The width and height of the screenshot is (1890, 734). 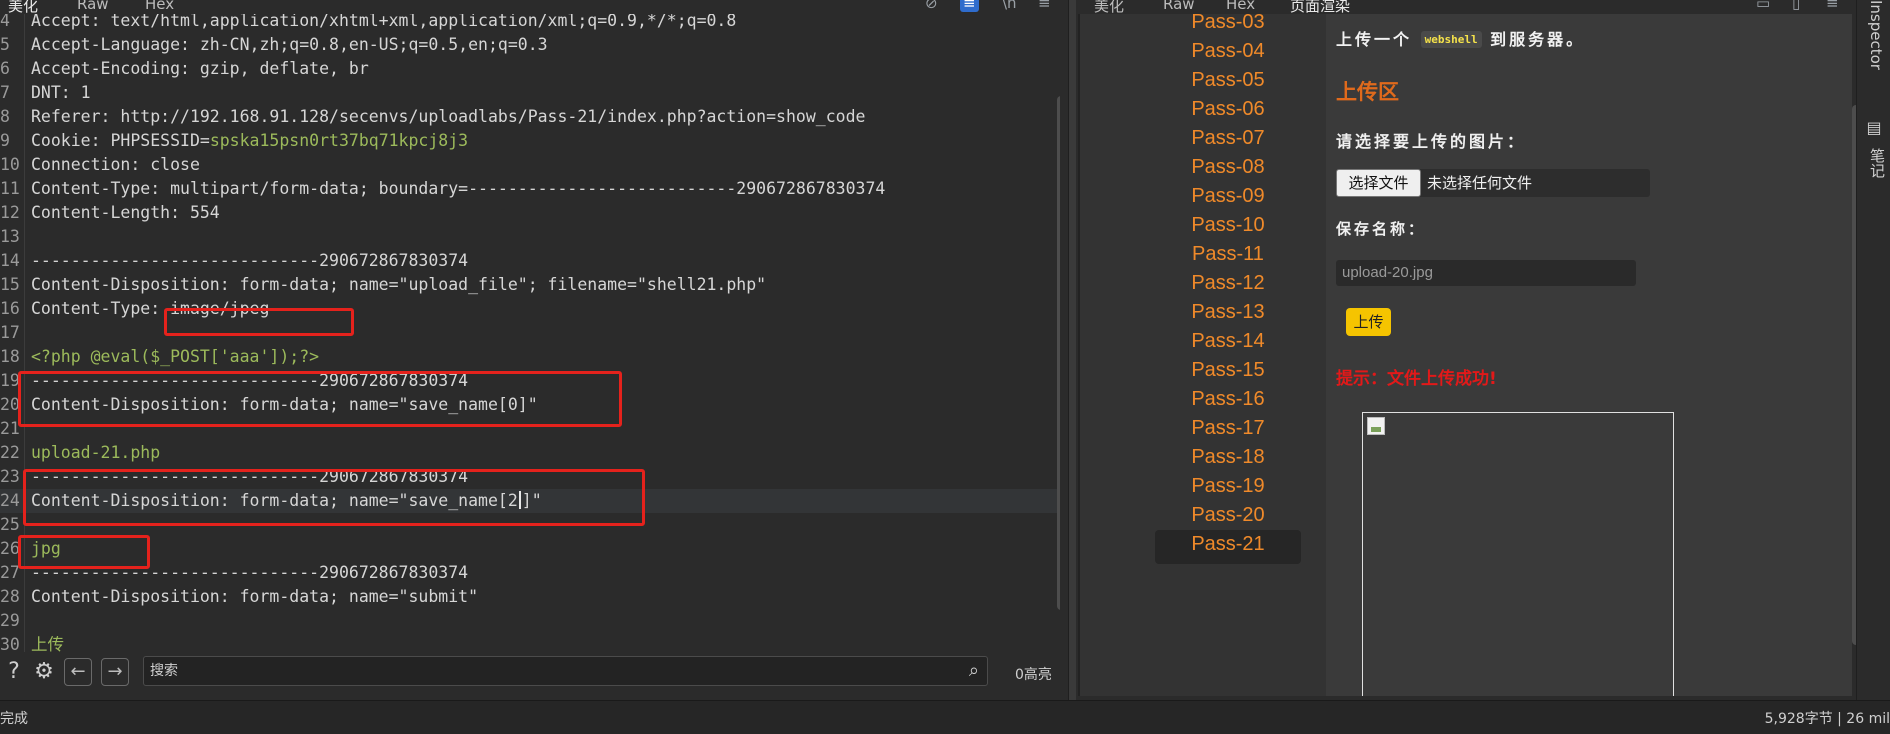 I want to click on tab-hex: Hex, so click(x=159, y=6).